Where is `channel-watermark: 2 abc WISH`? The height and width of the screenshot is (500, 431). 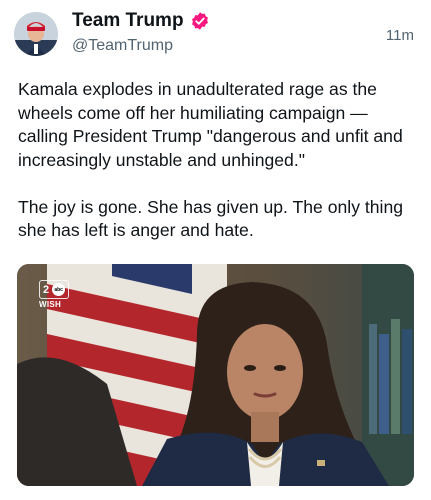 channel-watermark: 2 abc WISH is located at coordinates (54, 294).